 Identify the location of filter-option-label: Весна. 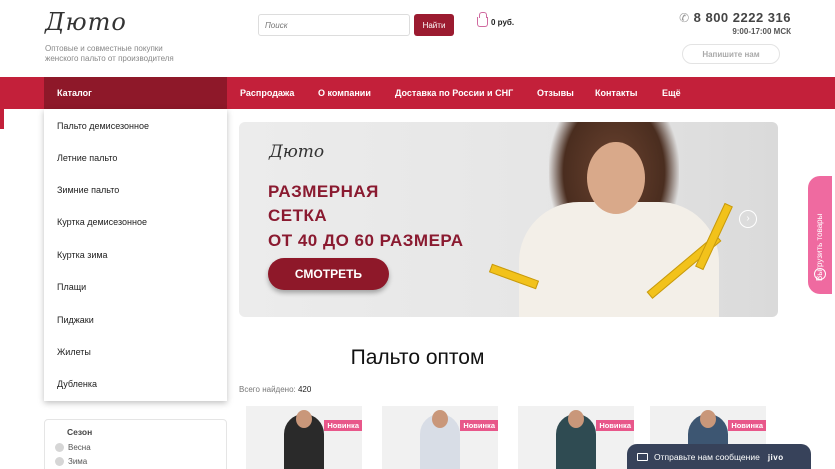
(79, 447).